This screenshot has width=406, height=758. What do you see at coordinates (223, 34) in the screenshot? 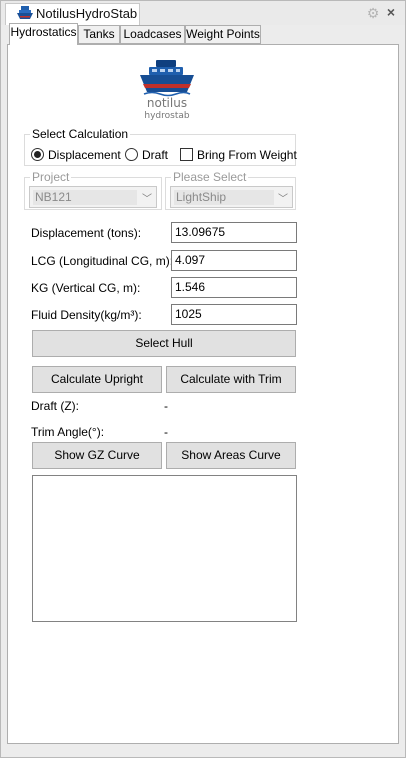
I see `tab-weight-points: Weight Points` at bounding box center [223, 34].